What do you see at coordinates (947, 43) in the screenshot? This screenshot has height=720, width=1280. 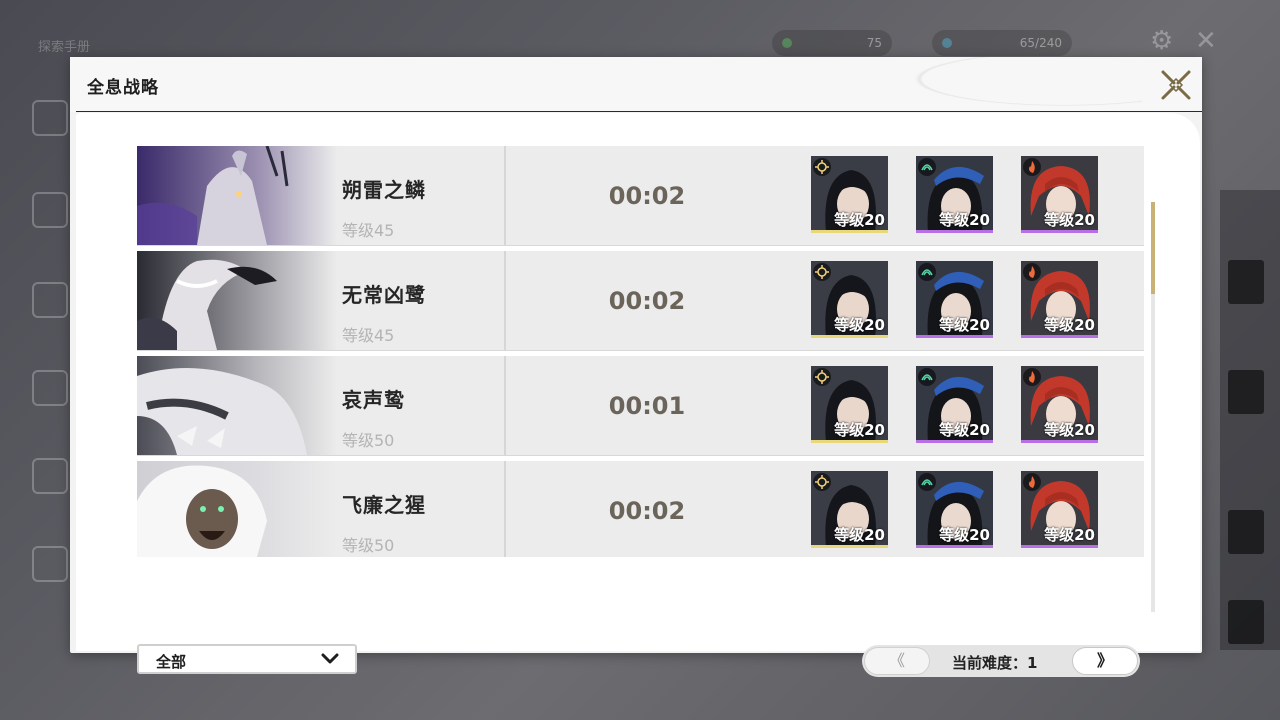 I see `currency-icon` at bounding box center [947, 43].